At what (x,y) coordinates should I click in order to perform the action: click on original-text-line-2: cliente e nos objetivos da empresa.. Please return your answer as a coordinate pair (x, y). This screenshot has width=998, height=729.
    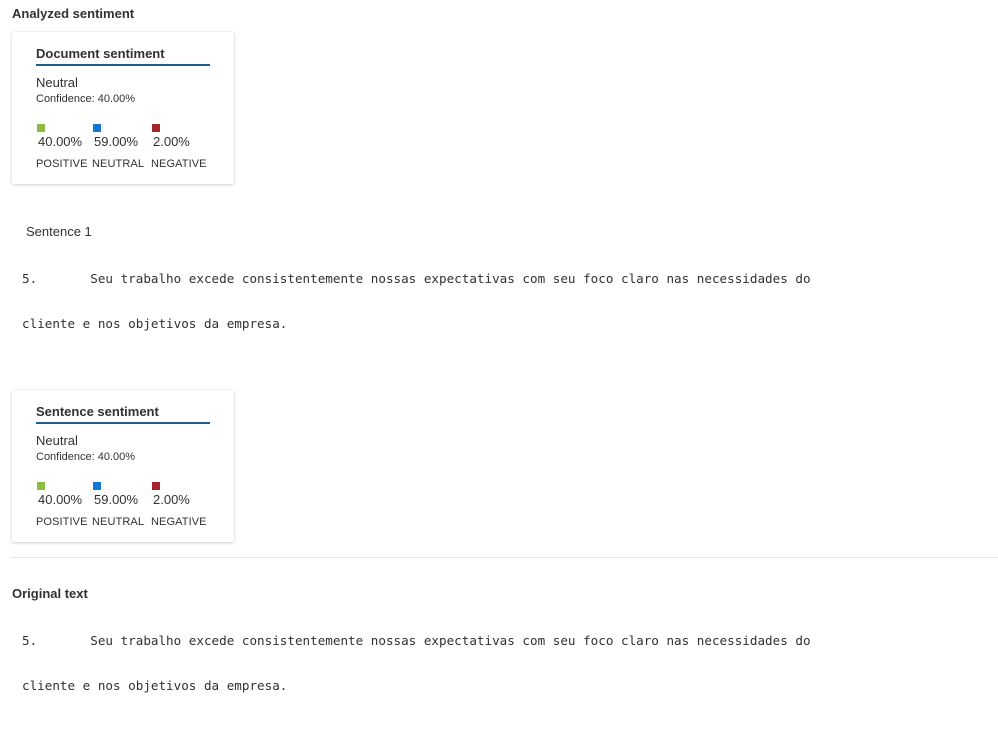
    Looking at the image, I should click on (155, 685).